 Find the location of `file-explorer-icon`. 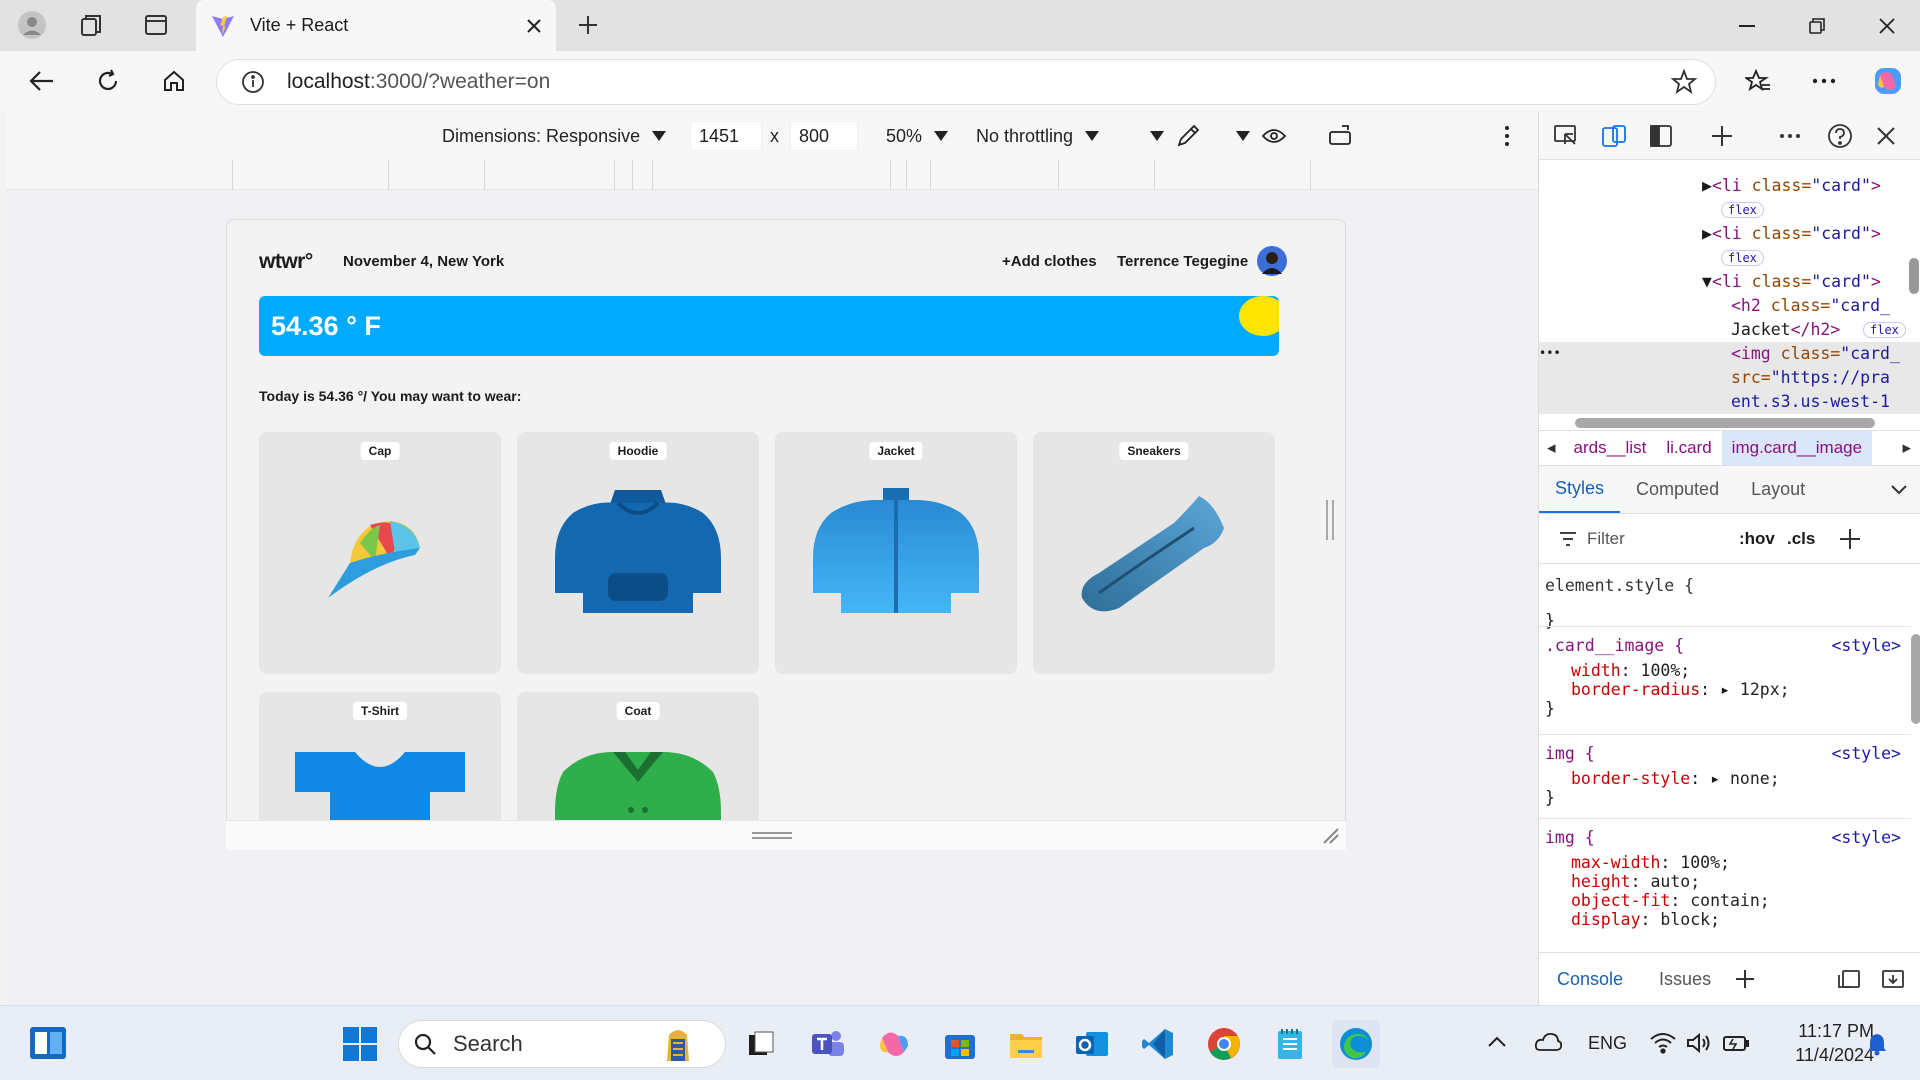

file-explorer-icon is located at coordinates (1026, 1044).